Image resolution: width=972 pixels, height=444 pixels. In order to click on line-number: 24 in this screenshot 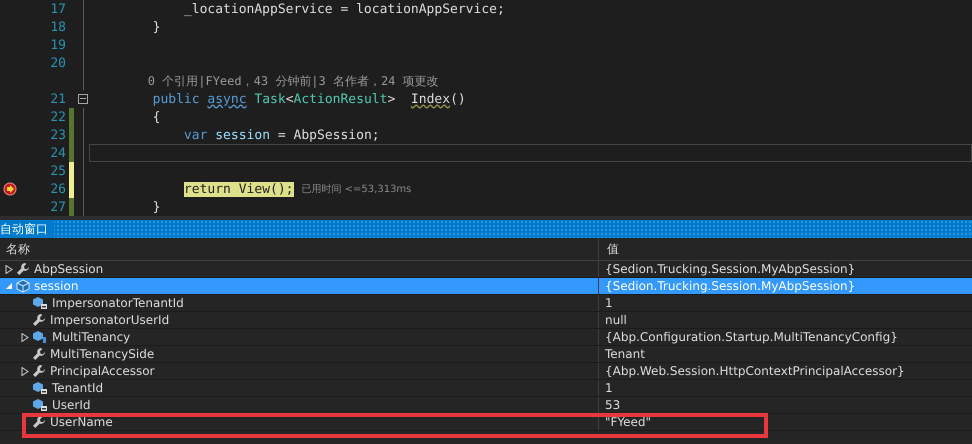, I will do `click(57, 153)`.